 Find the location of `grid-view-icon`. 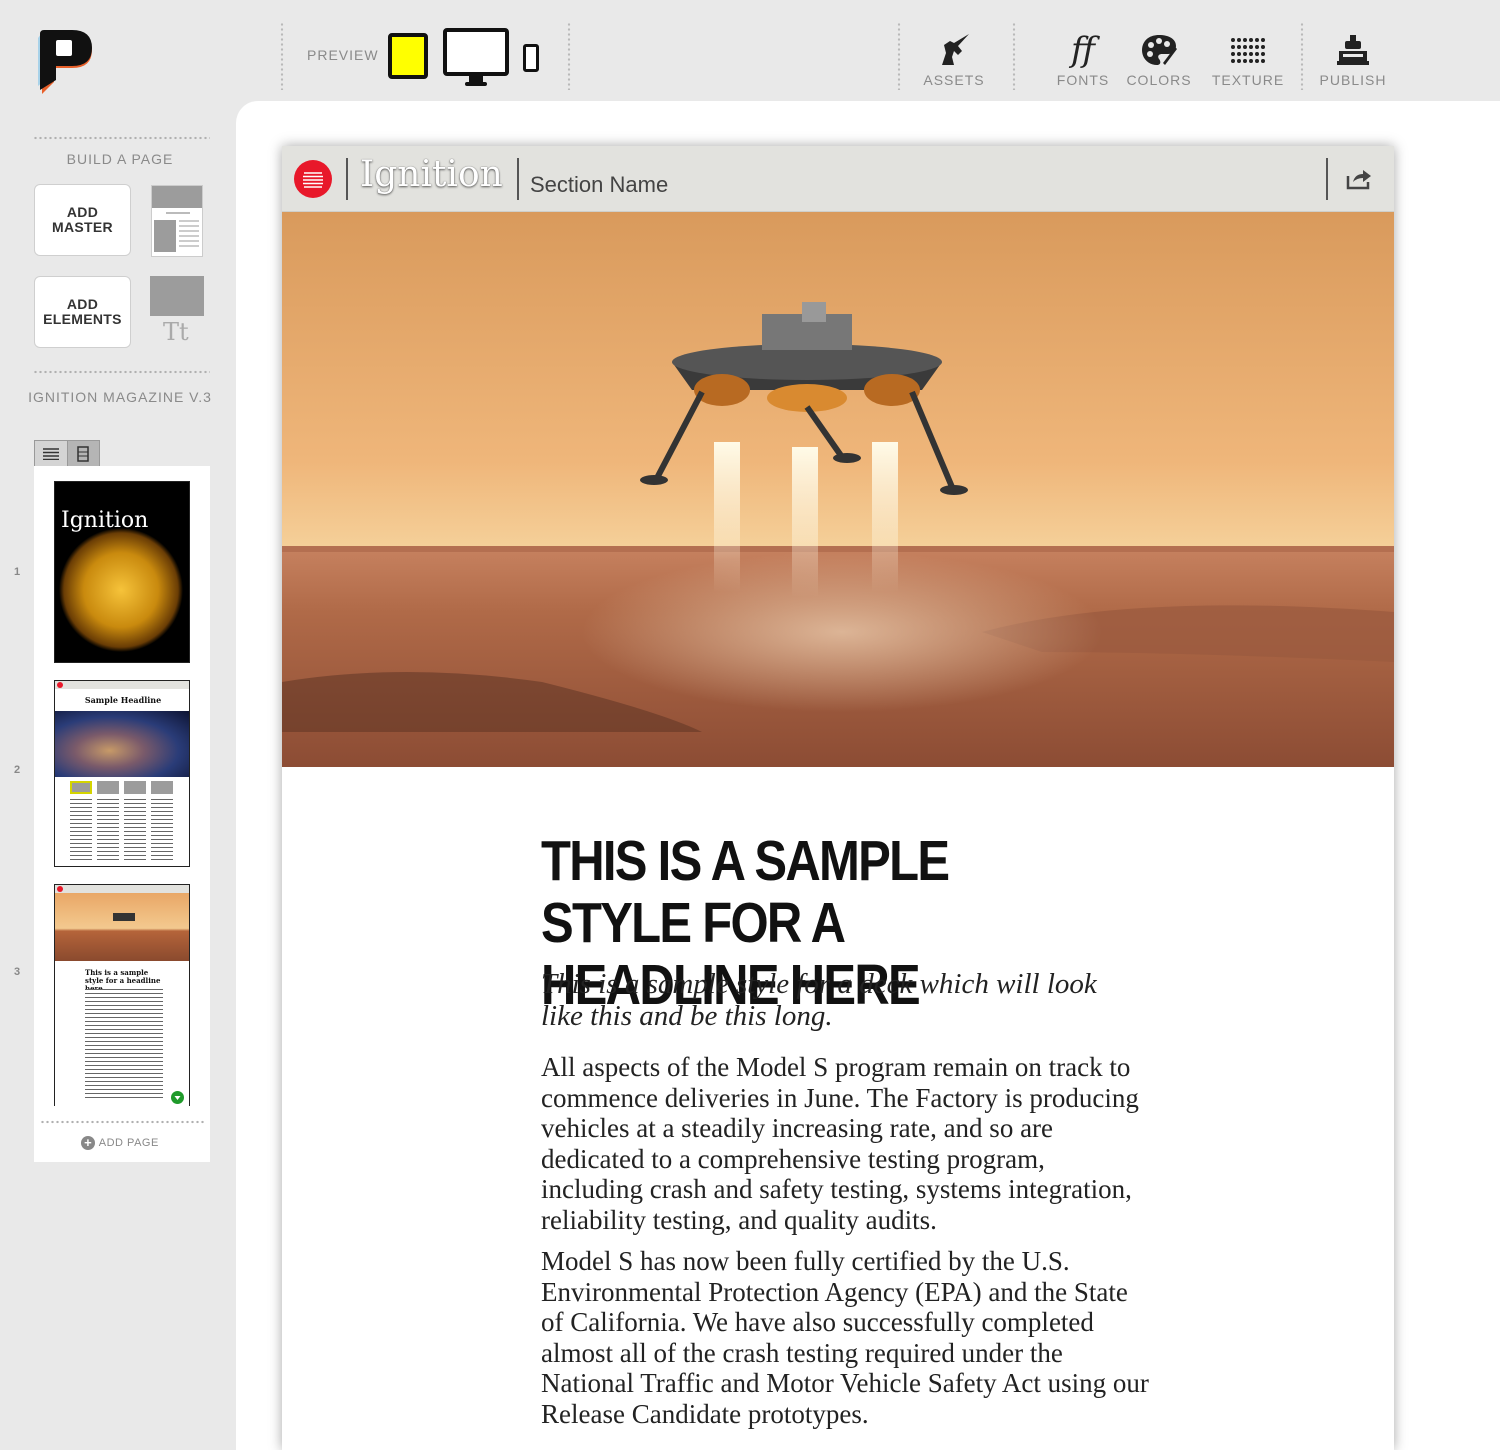

grid-view-icon is located at coordinates (83, 453).